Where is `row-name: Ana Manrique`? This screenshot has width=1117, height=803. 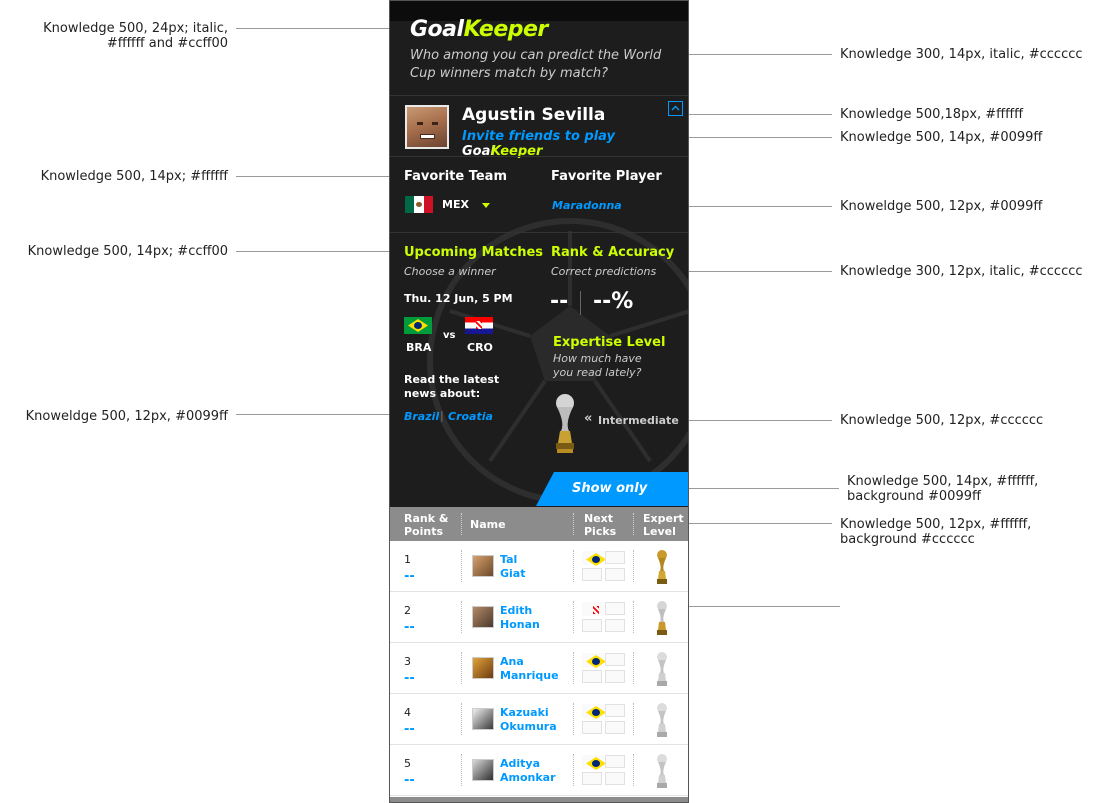
row-name: Ana Manrique is located at coordinates (529, 669).